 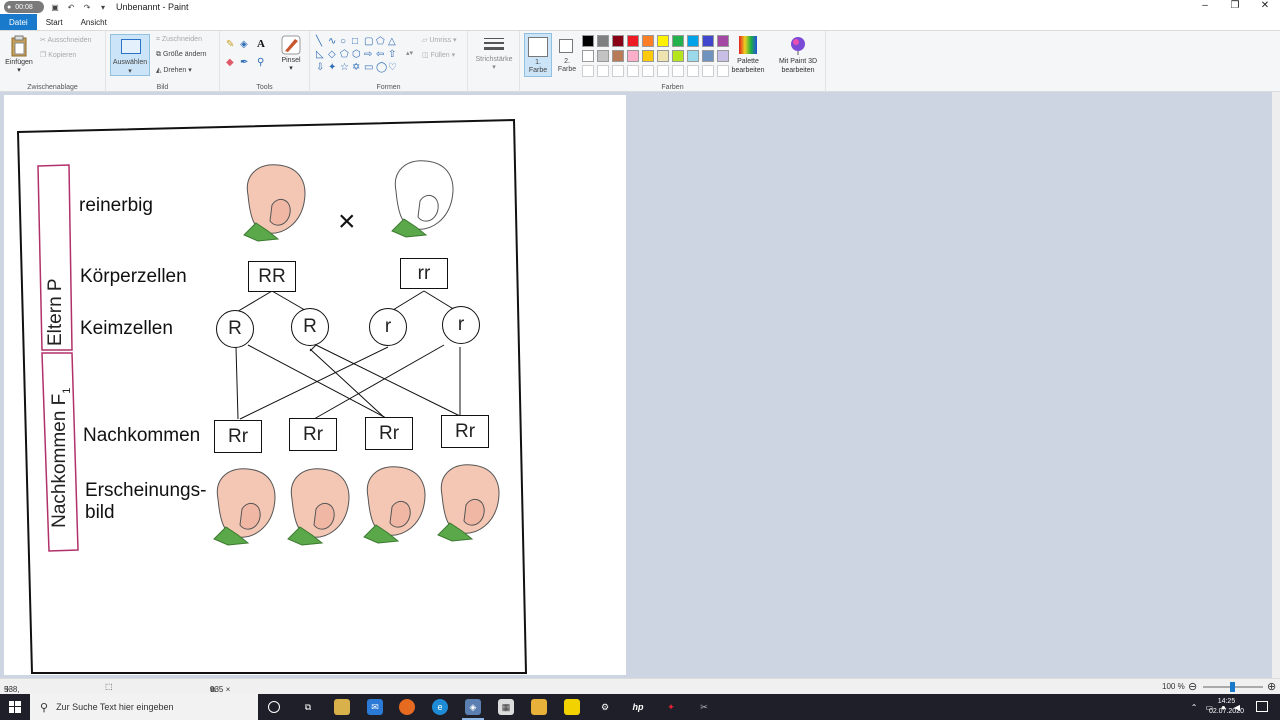 What do you see at coordinates (368, 68) in the screenshot?
I see `callout-rect-shape-icon: ▭` at bounding box center [368, 68].